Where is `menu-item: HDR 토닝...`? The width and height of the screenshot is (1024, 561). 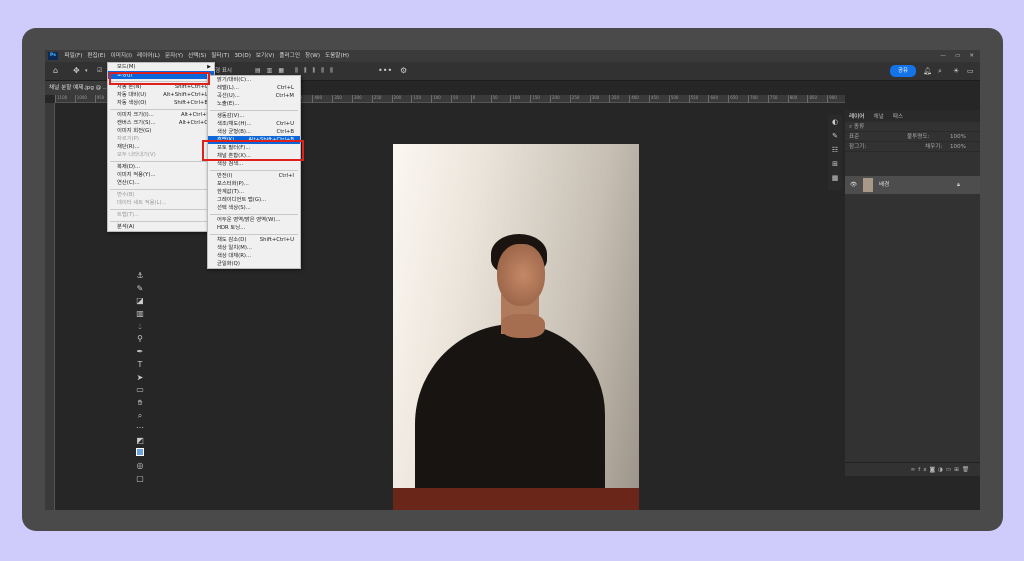
menu-item: HDR 토닝... is located at coordinates (254, 228).